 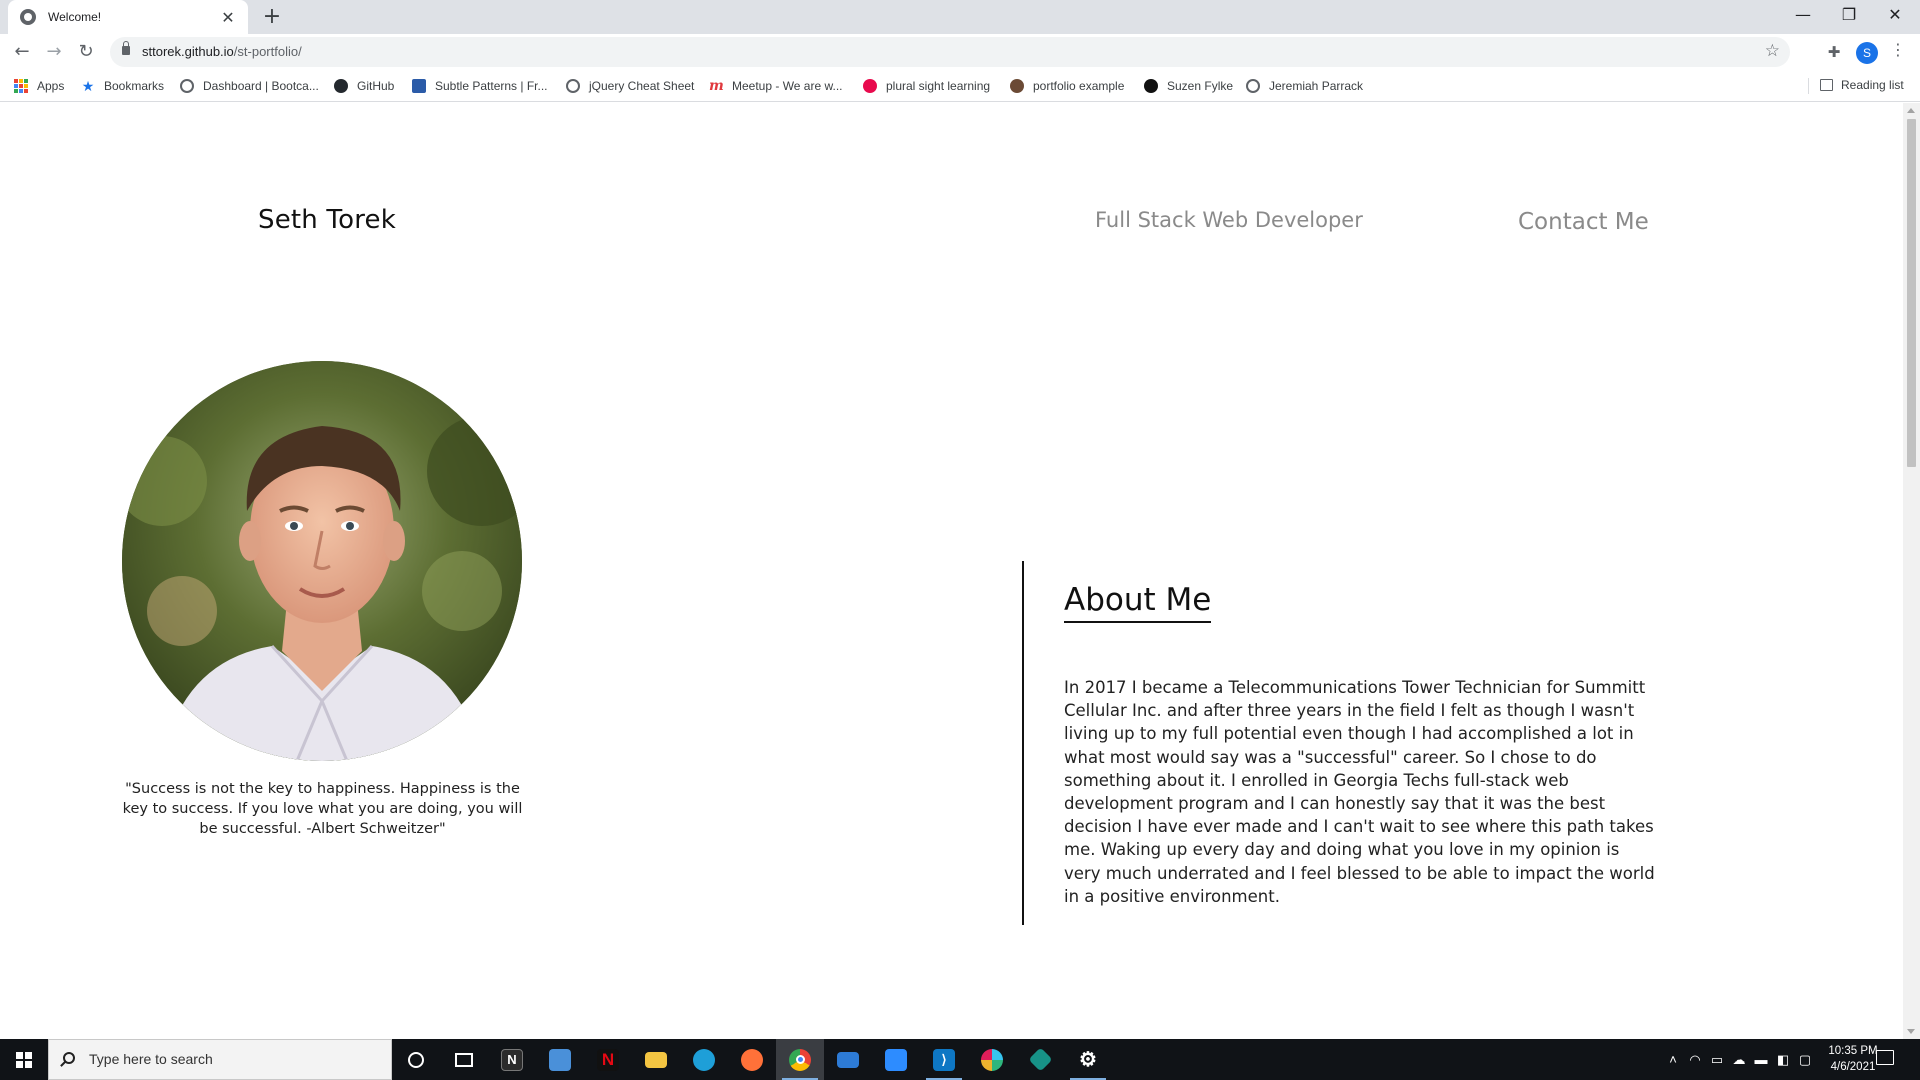 What do you see at coordinates (1188, 86) in the screenshot?
I see `bookmark-suzen-fylke: Suzen Fylke` at bounding box center [1188, 86].